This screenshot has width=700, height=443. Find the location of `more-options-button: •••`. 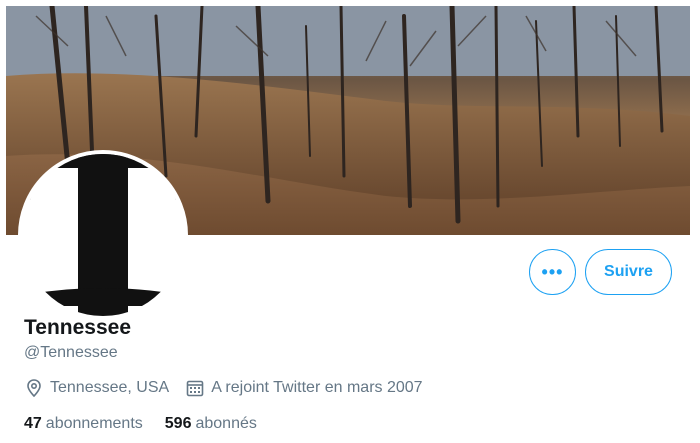

more-options-button: ••• is located at coordinates (552, 272).